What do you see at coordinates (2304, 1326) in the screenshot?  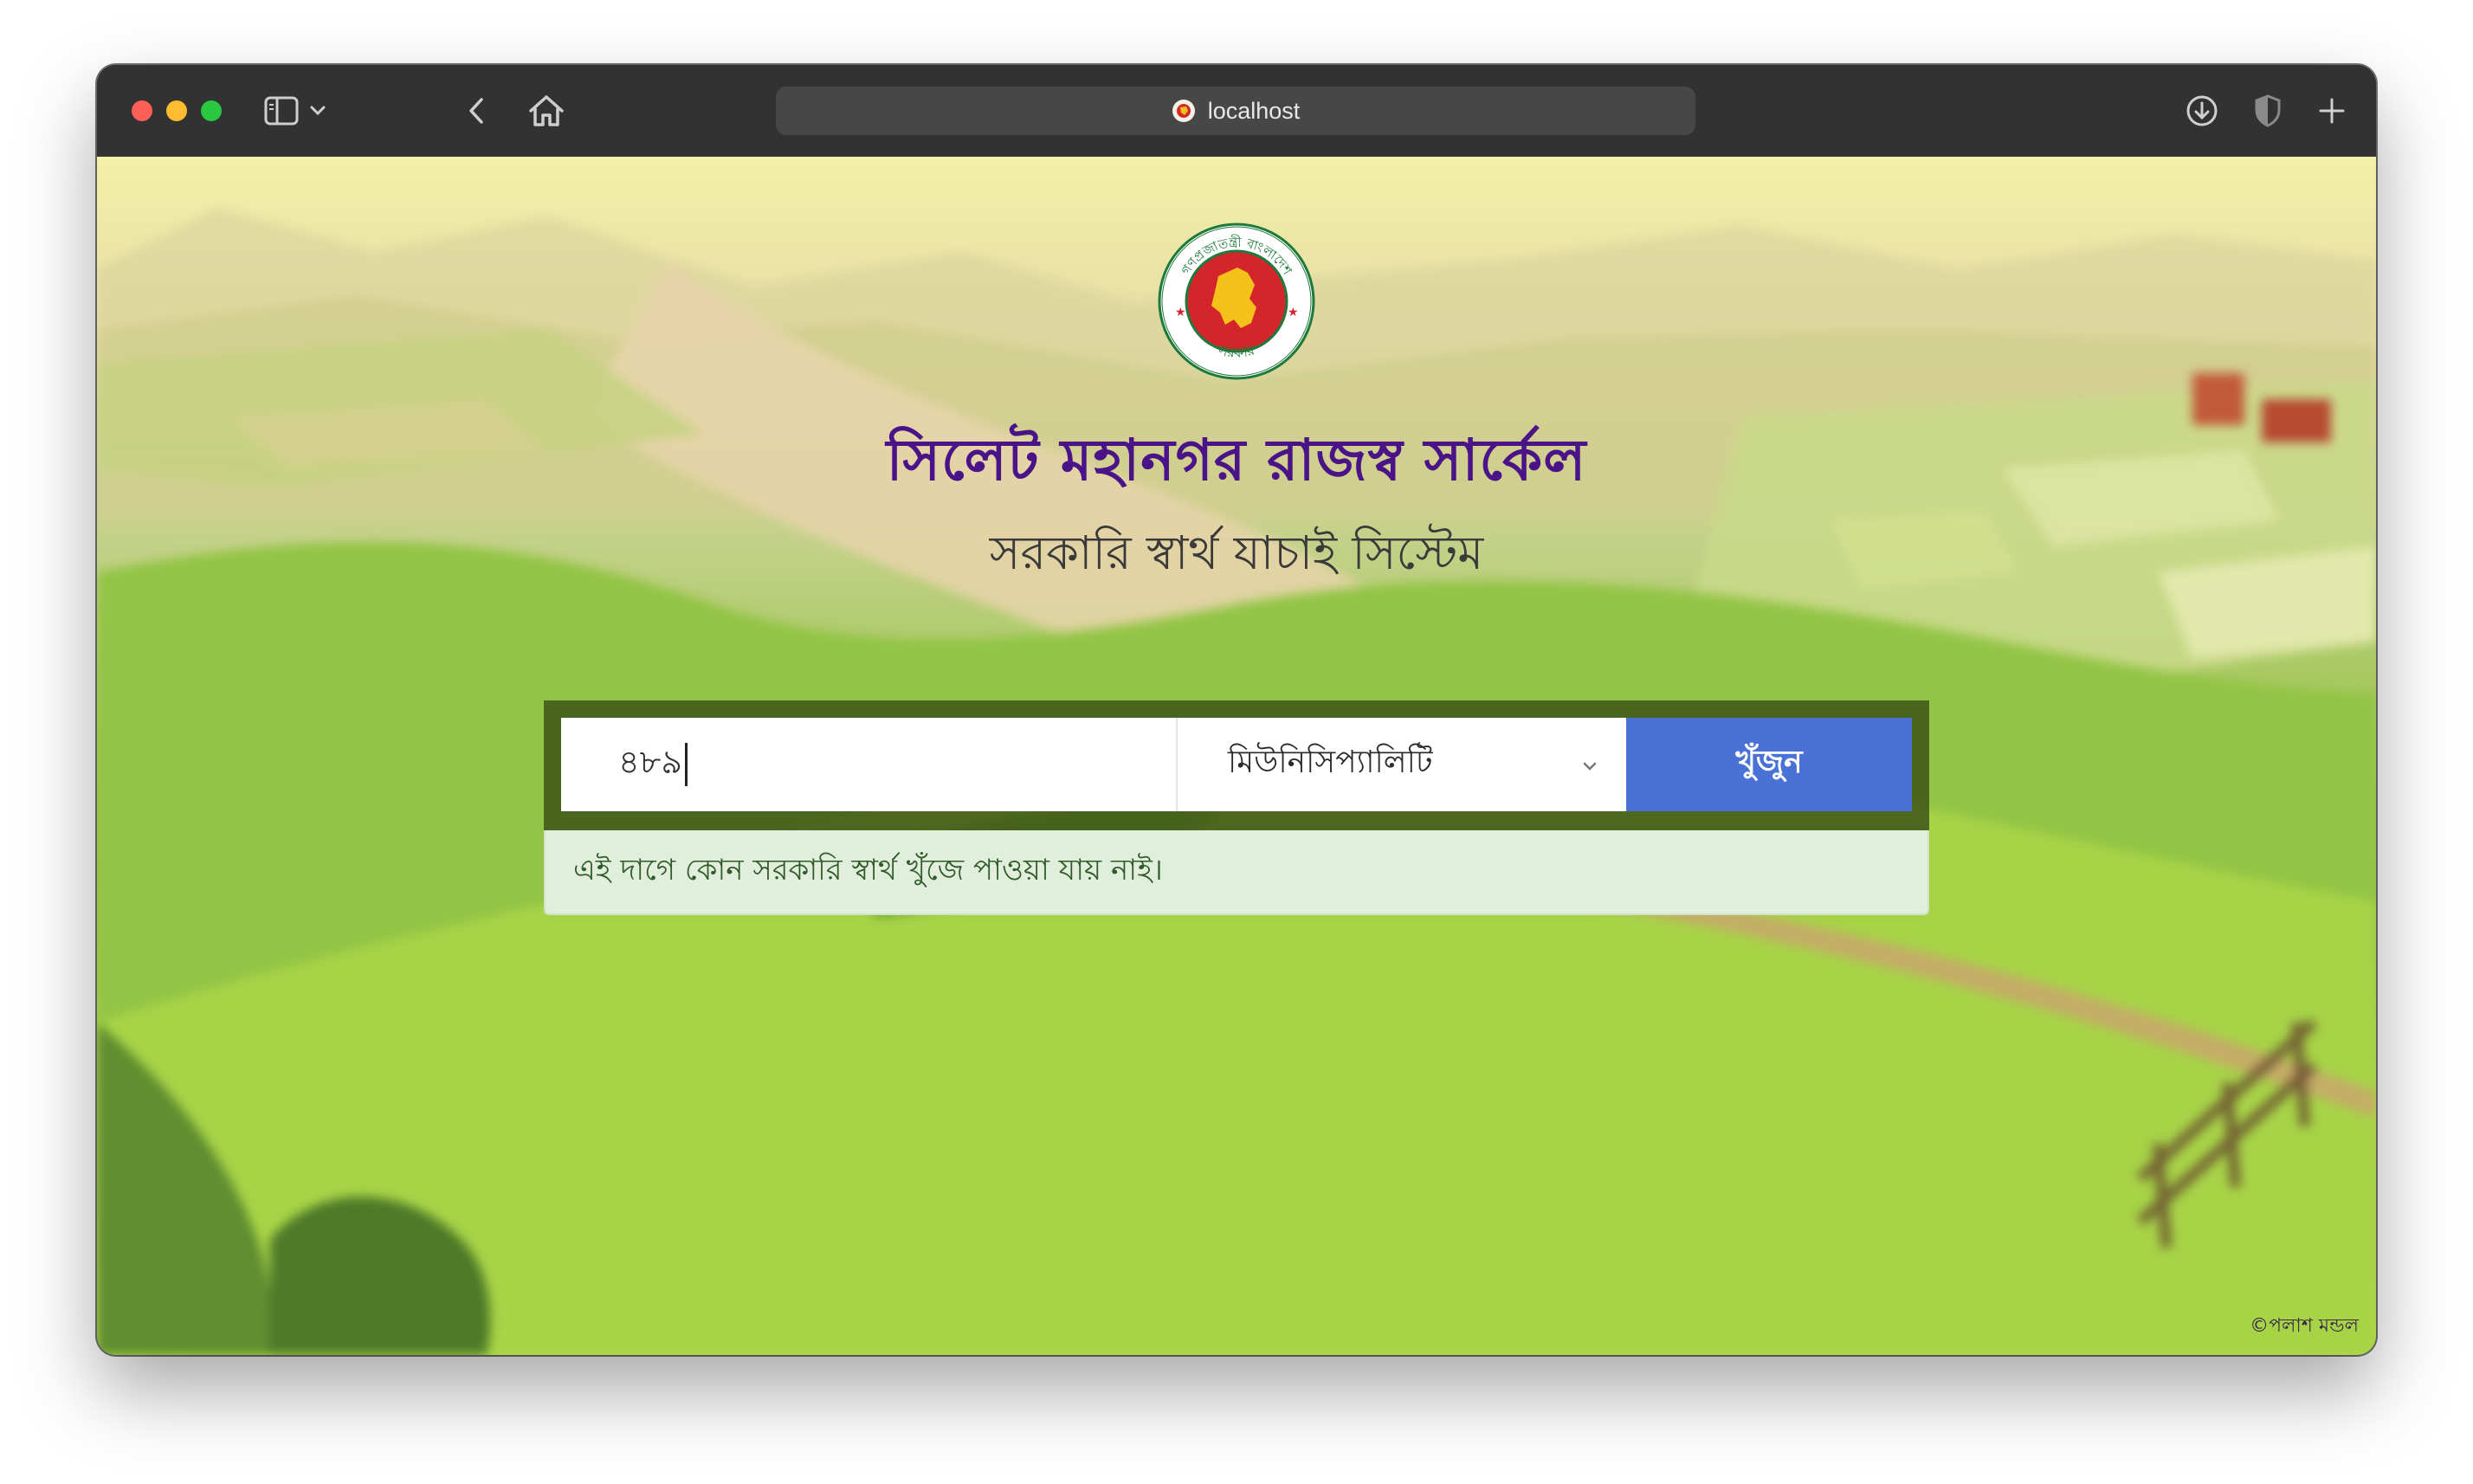 I see `copyright-text: ©পলাশ মন্ডল` at bounding box center [2304, 1326].